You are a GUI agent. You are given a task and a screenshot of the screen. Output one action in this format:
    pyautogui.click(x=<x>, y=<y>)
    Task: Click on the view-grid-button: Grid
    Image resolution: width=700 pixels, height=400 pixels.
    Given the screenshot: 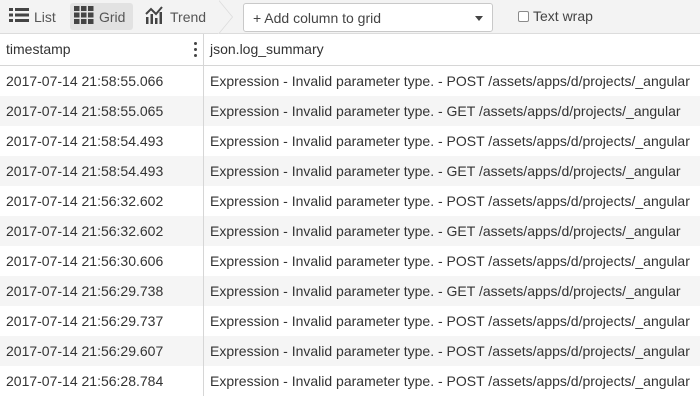 What is the action you would take?
    pyautogui.click(x=101, y=16)
    